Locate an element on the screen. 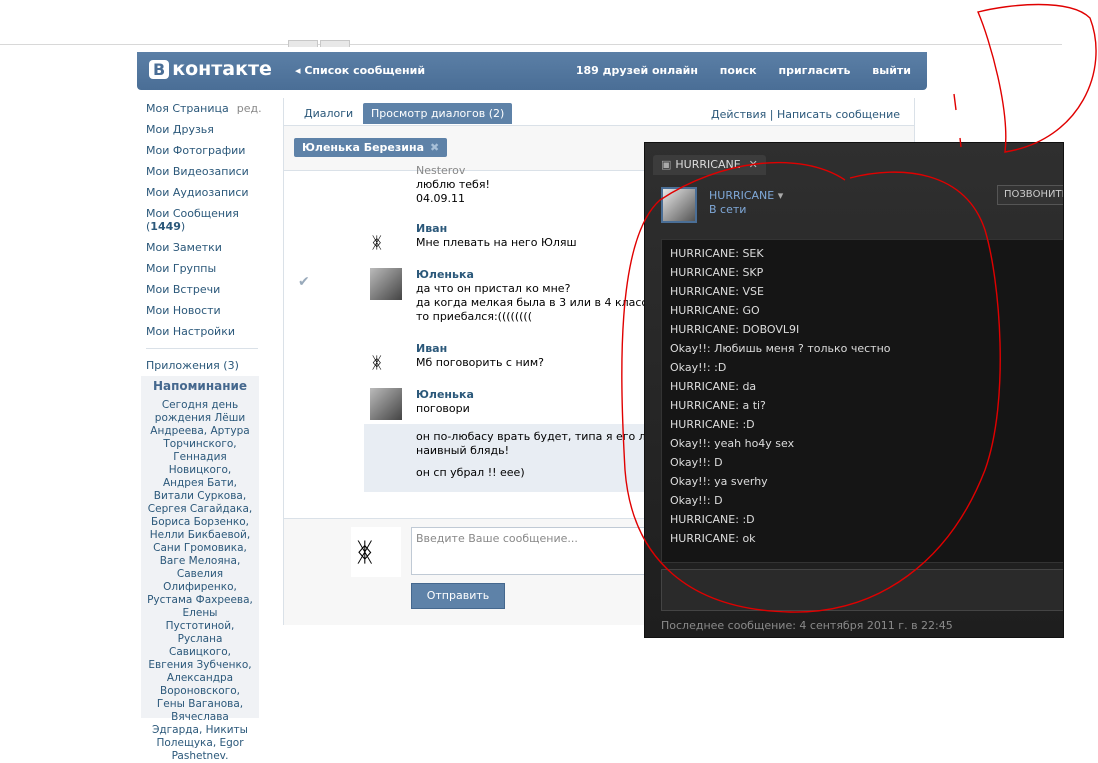 This screenshot has width=1098, height=763. chat-text: : ok is located at coordinates (745, 538).